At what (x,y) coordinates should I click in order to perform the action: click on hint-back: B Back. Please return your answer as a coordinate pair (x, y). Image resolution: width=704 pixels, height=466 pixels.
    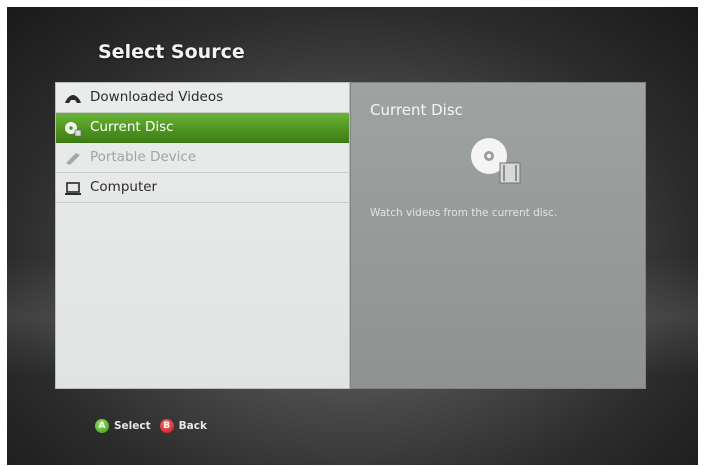
    Looking at the image, I should click on (183, 426).